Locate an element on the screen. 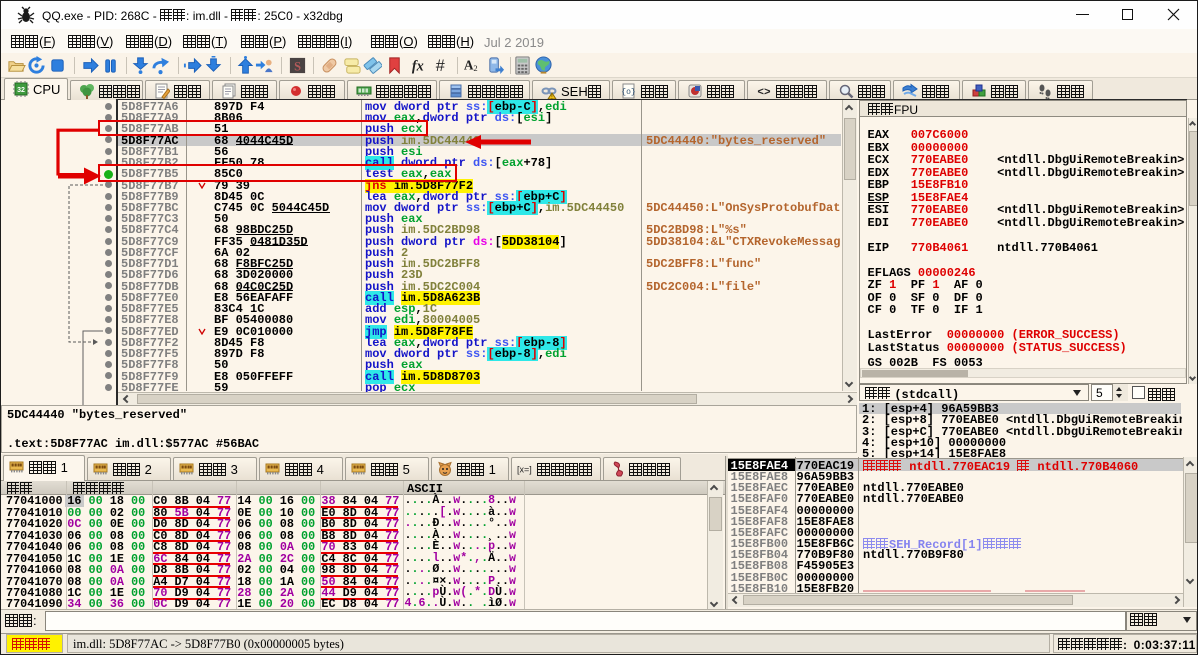 The height and width of the screenshot is (655, 1198). svg-text: 32 is located at coordinates (21, 90).